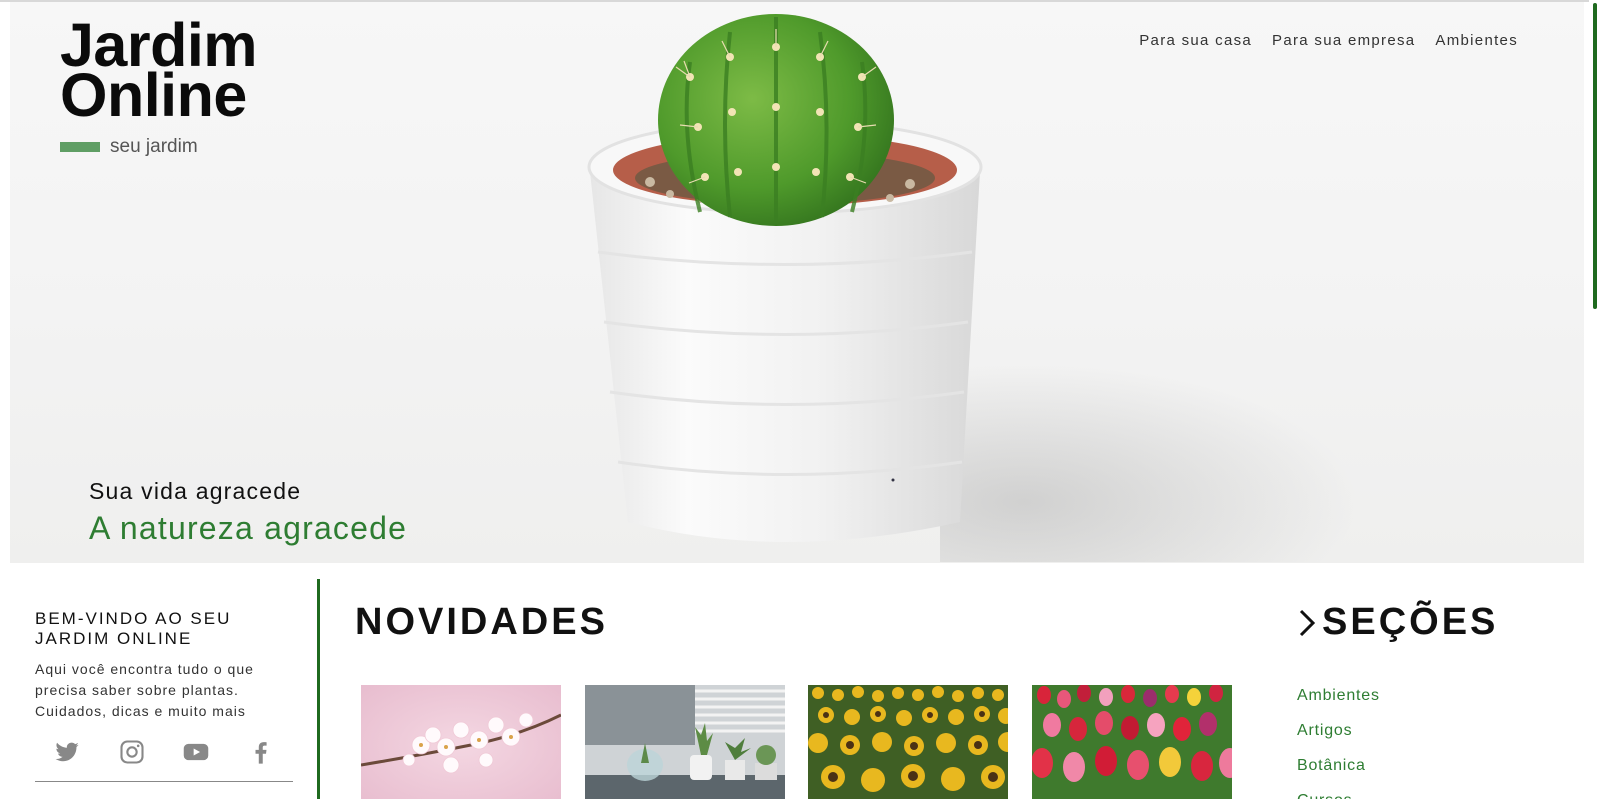 The image size is (1600, 799). What do you see at coordinates (1343, 40) in the screenshot?
I see `nav-link-para-sua-empresa: Para sua empresa` at bounding box center [1343, 40].